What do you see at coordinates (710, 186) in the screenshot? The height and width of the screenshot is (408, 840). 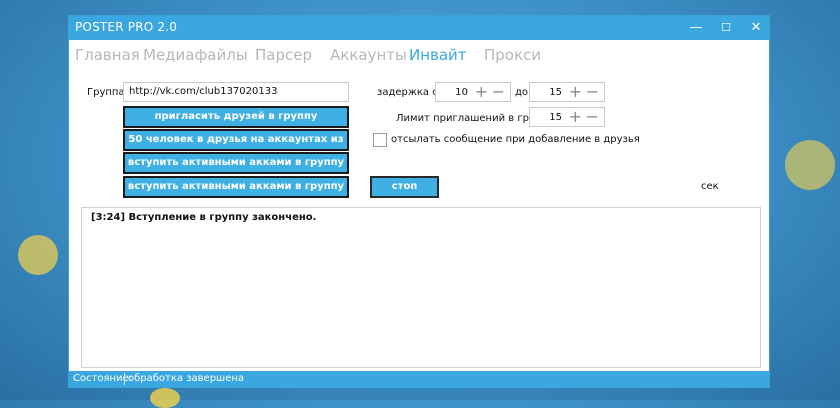 I see `delay-unit-label: сек` at bounding box center [710, 186].